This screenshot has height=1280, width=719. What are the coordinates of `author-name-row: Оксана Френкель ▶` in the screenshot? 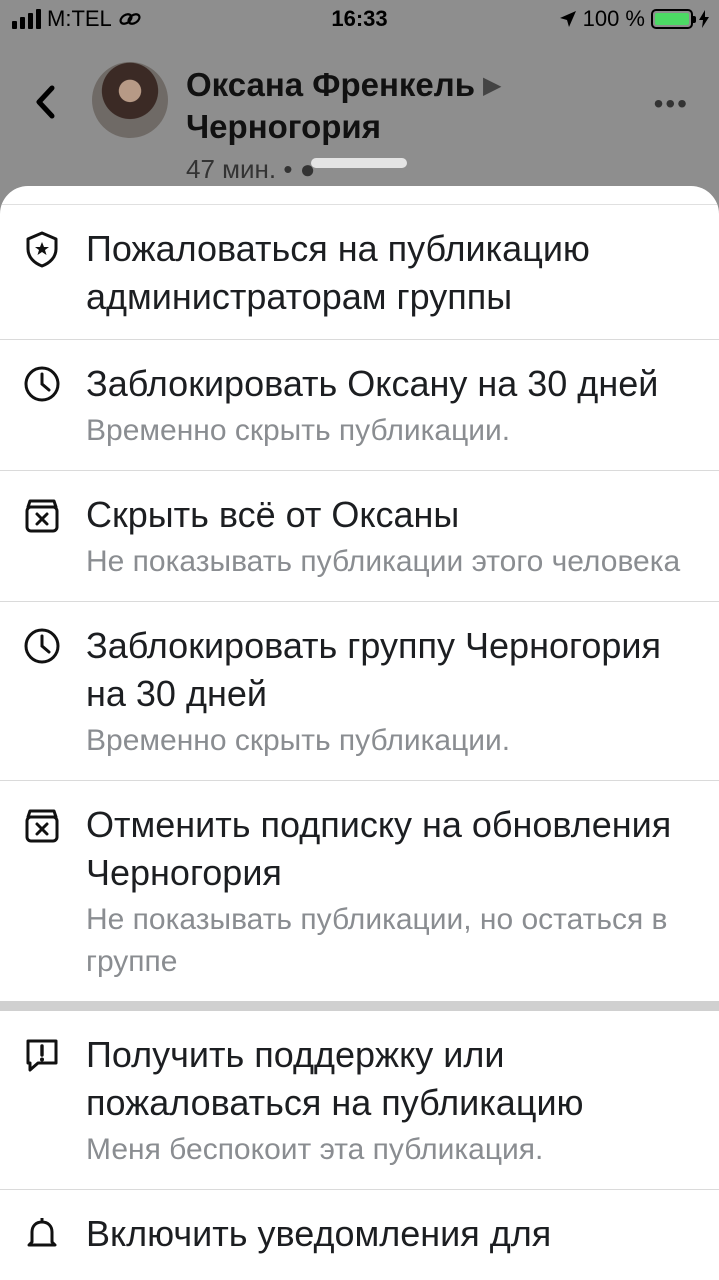 It's located at (344, 85).